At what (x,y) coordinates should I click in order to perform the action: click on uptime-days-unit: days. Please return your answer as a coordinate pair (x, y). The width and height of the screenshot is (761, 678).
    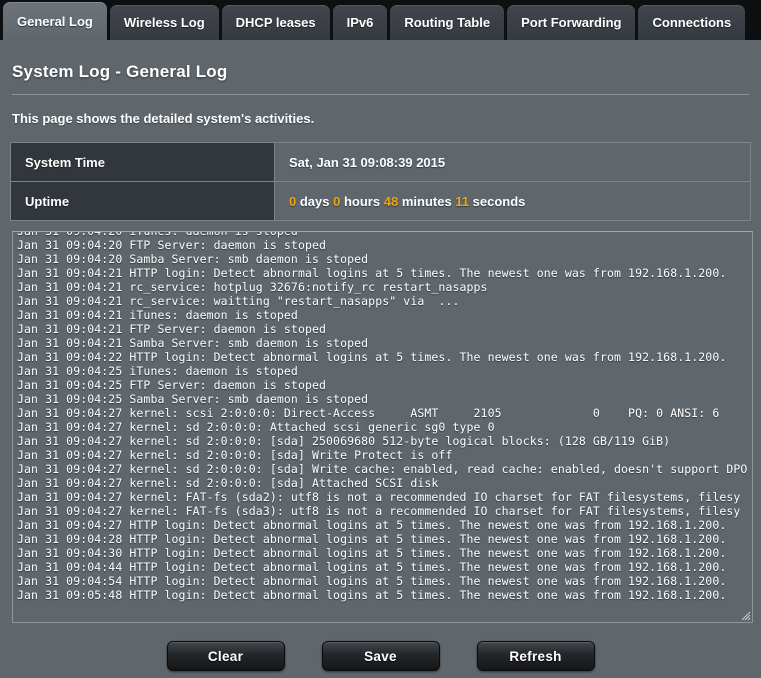
    Looking at the image, I should click on (314, 201).